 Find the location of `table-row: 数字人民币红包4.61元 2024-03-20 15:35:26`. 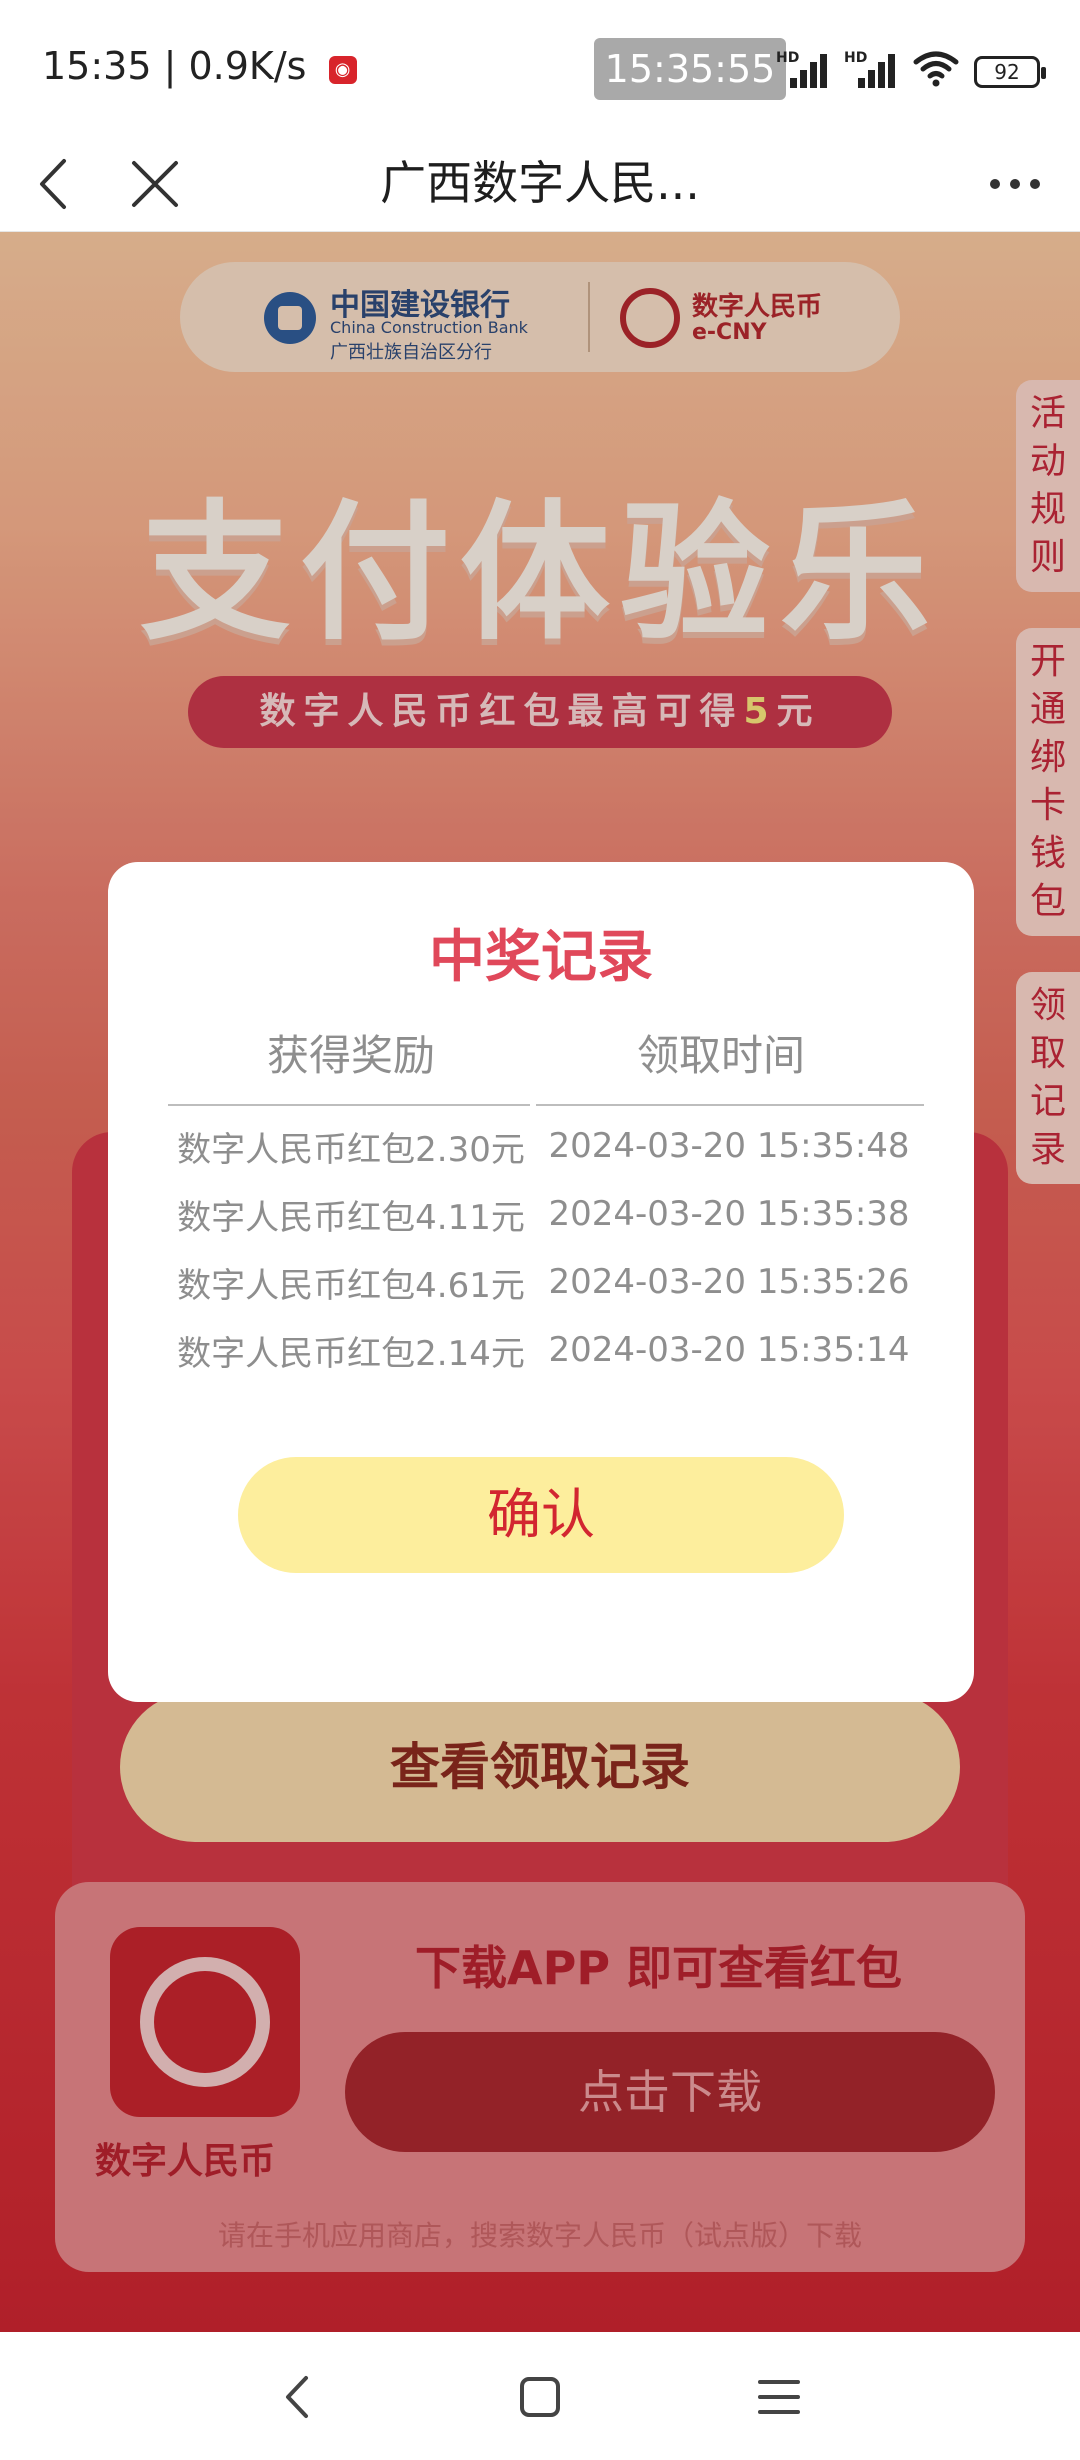

table-row: 数字人民币红包4.61元 2024-03-20 15:35:26 is located at coordinates (546, 1282).